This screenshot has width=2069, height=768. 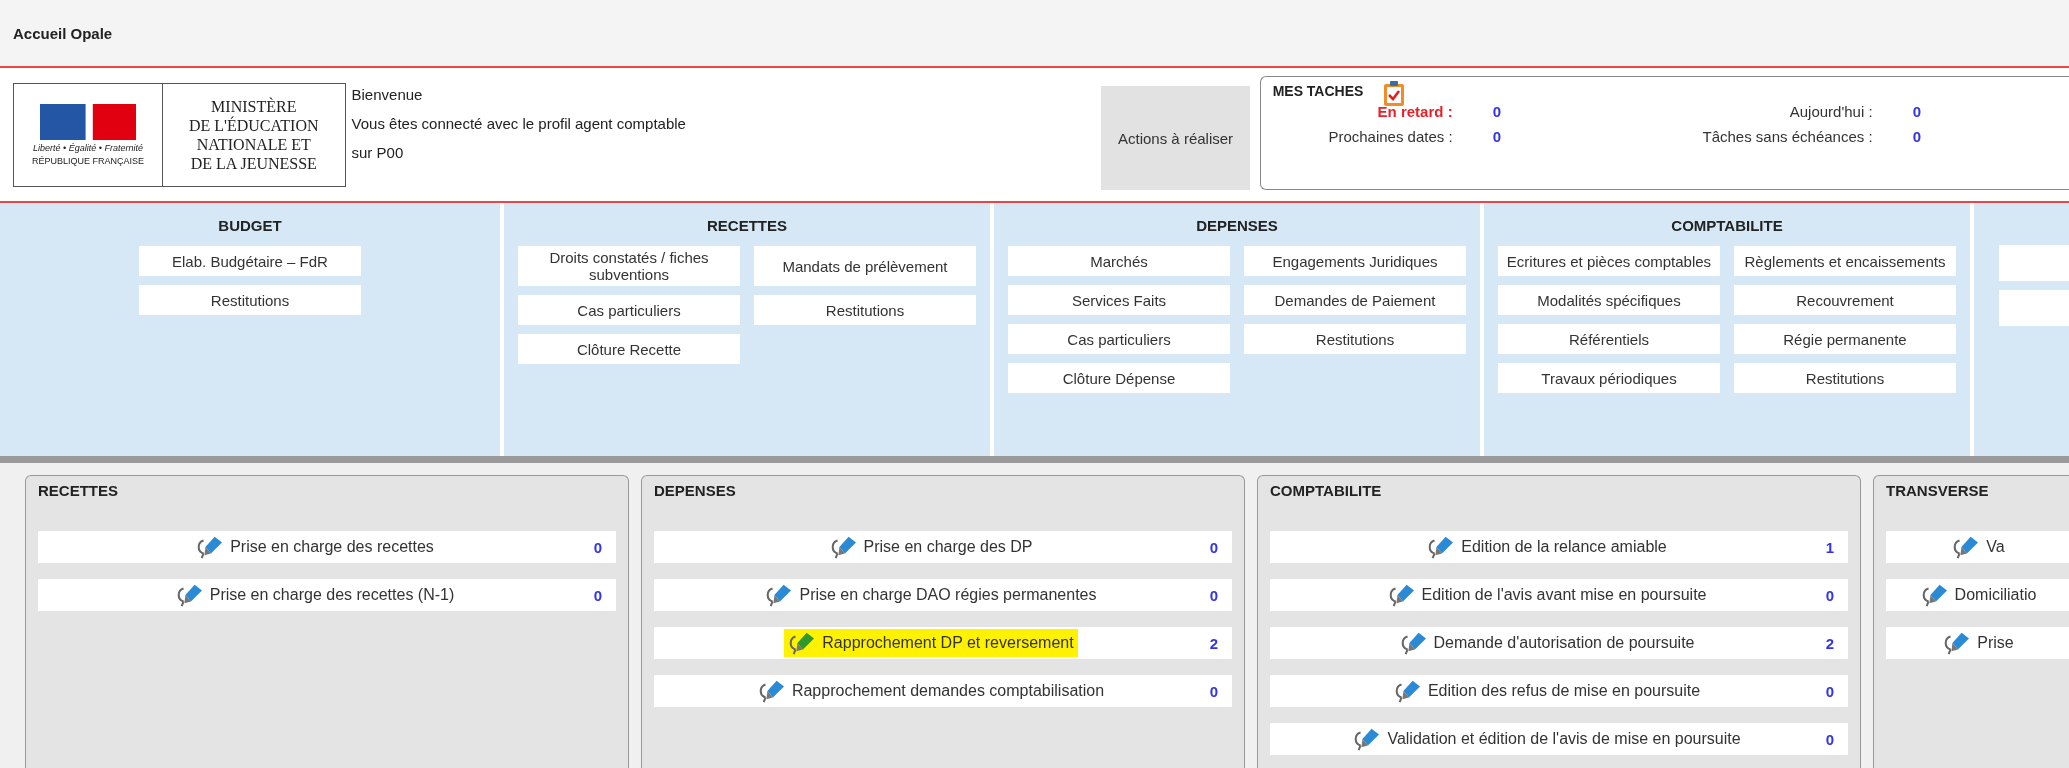 I want to click on task-link: Edition de l'avis avant mise en poursuite, so click(x=1547, y=595).